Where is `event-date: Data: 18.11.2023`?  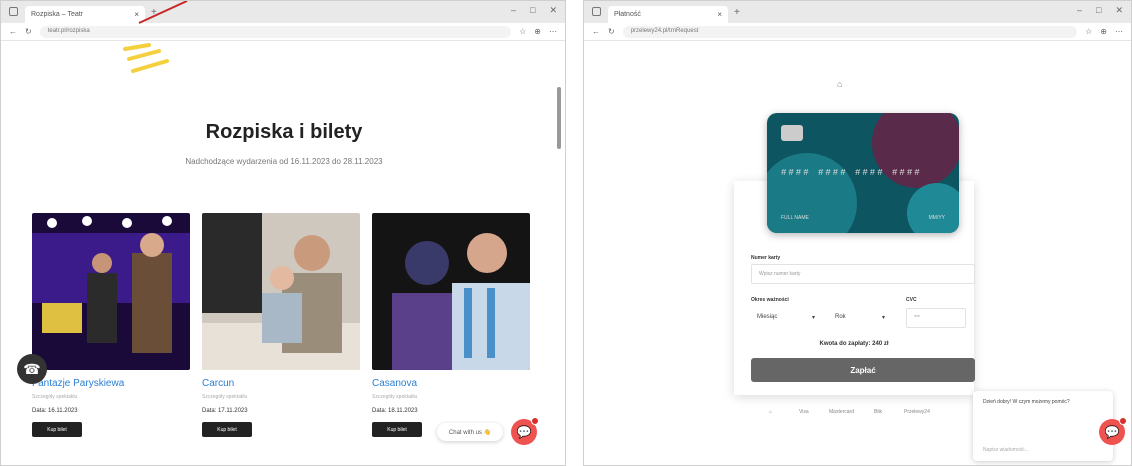 event-date: Data: 18.11.2023 is located at coordinates (395, 411).